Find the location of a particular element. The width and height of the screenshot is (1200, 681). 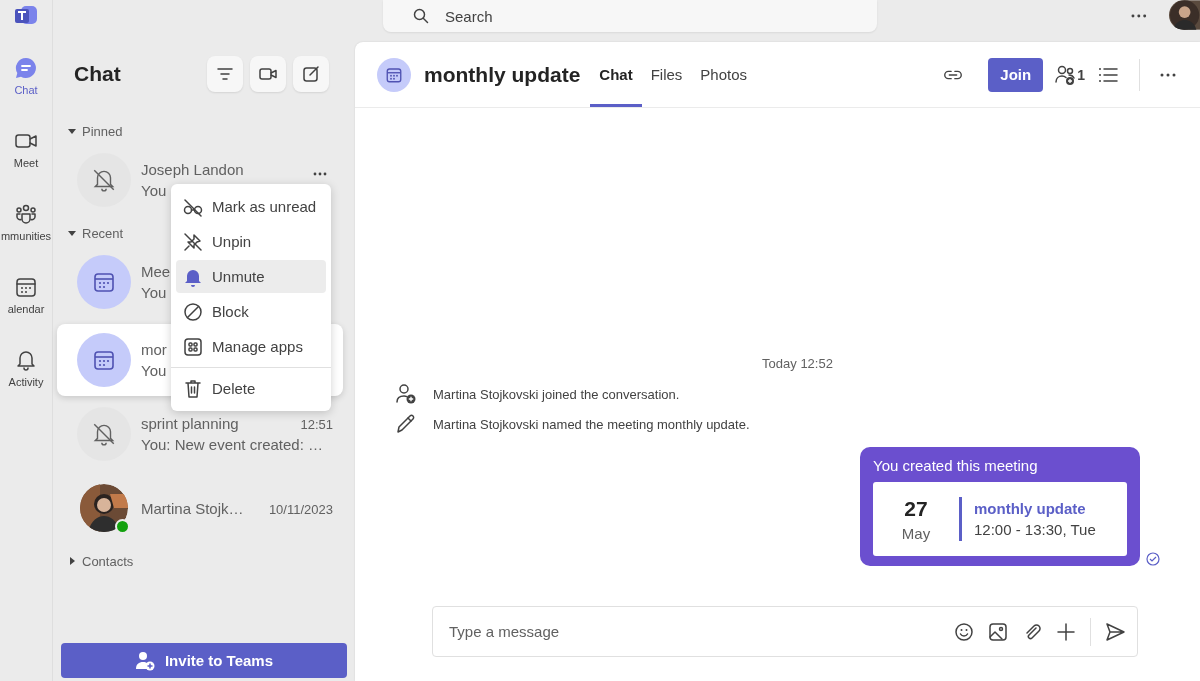

timestamp: Today 12:52 is located at coordinates (797, 363).